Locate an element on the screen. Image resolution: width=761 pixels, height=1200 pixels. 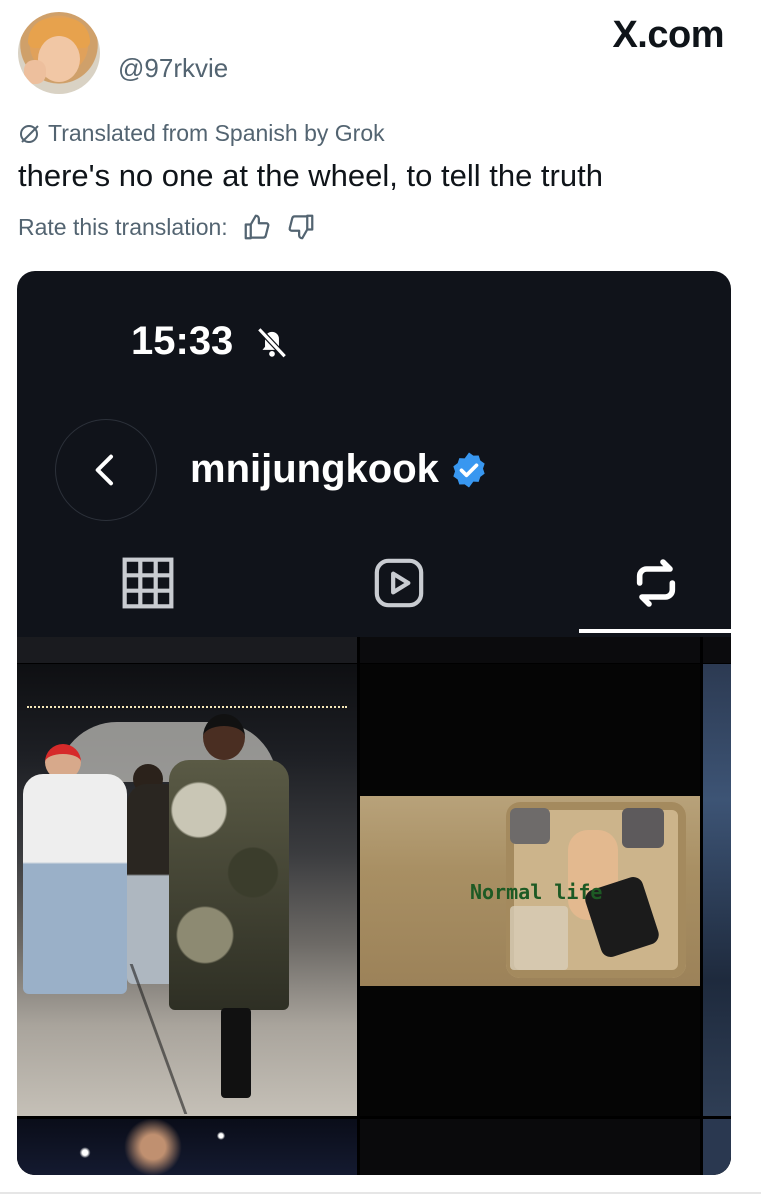
divider is located at coordinates (380, 1193).